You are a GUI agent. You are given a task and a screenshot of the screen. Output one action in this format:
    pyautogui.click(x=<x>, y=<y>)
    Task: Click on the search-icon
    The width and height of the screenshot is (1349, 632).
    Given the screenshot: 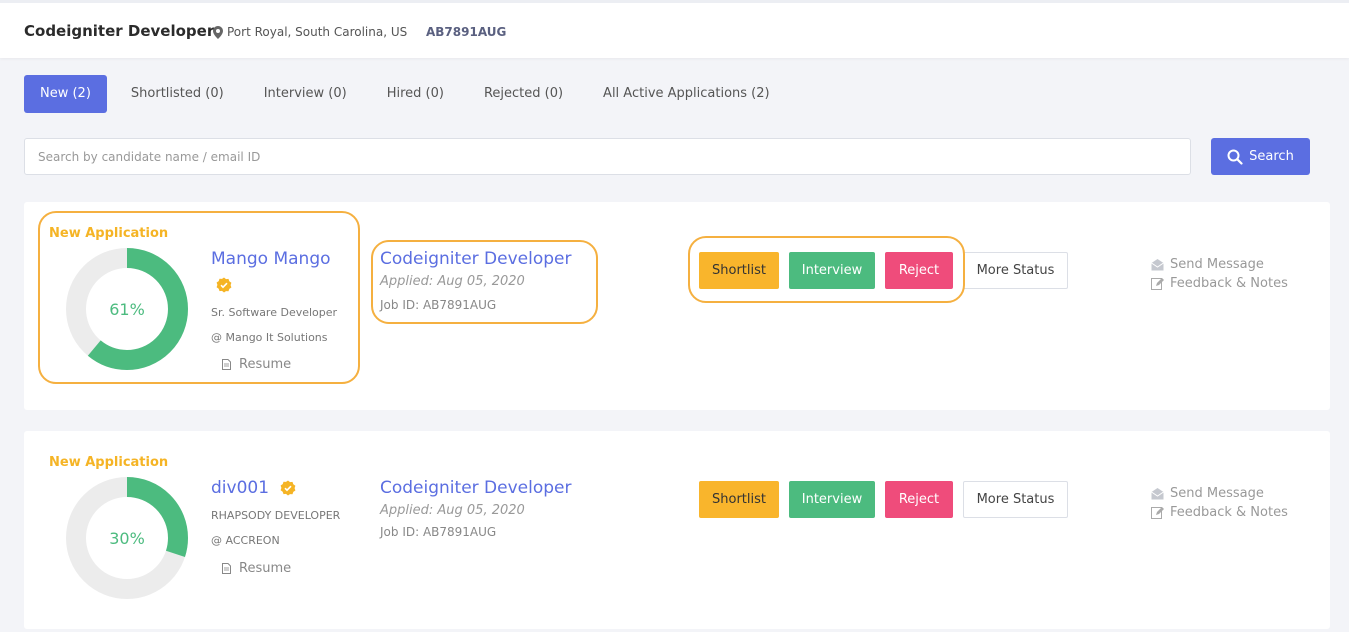 What is the action you would take?
    pyautogui.click(x=1235, y=157)
    